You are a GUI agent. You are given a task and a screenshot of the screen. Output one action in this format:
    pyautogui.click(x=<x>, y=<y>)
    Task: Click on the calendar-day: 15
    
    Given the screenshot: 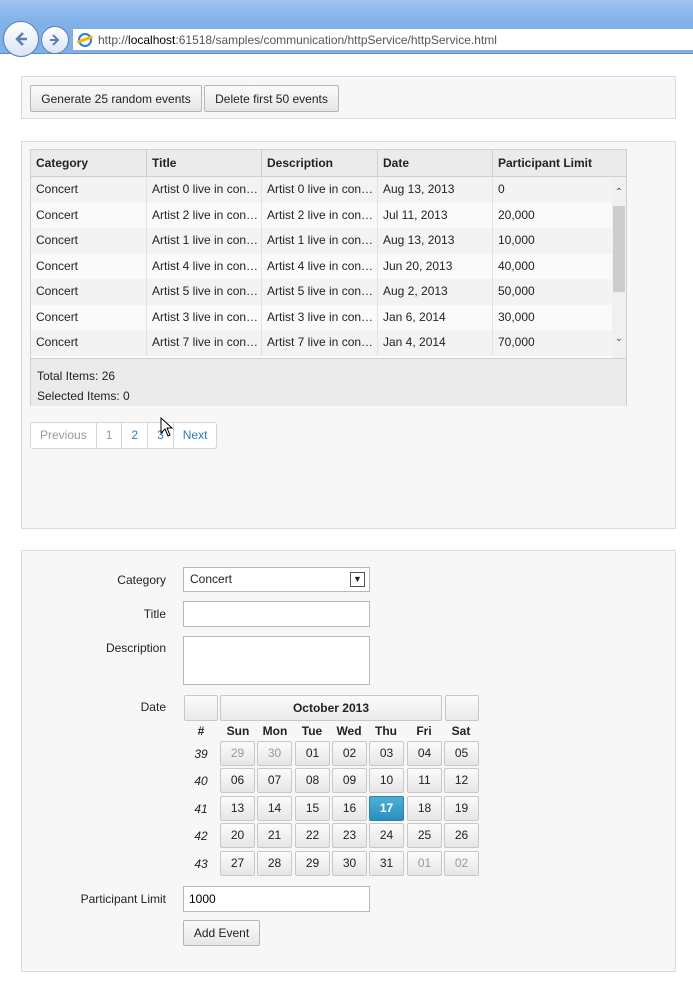 What is the action you would take?
    pyautogui.click(x=312, y=808)
    